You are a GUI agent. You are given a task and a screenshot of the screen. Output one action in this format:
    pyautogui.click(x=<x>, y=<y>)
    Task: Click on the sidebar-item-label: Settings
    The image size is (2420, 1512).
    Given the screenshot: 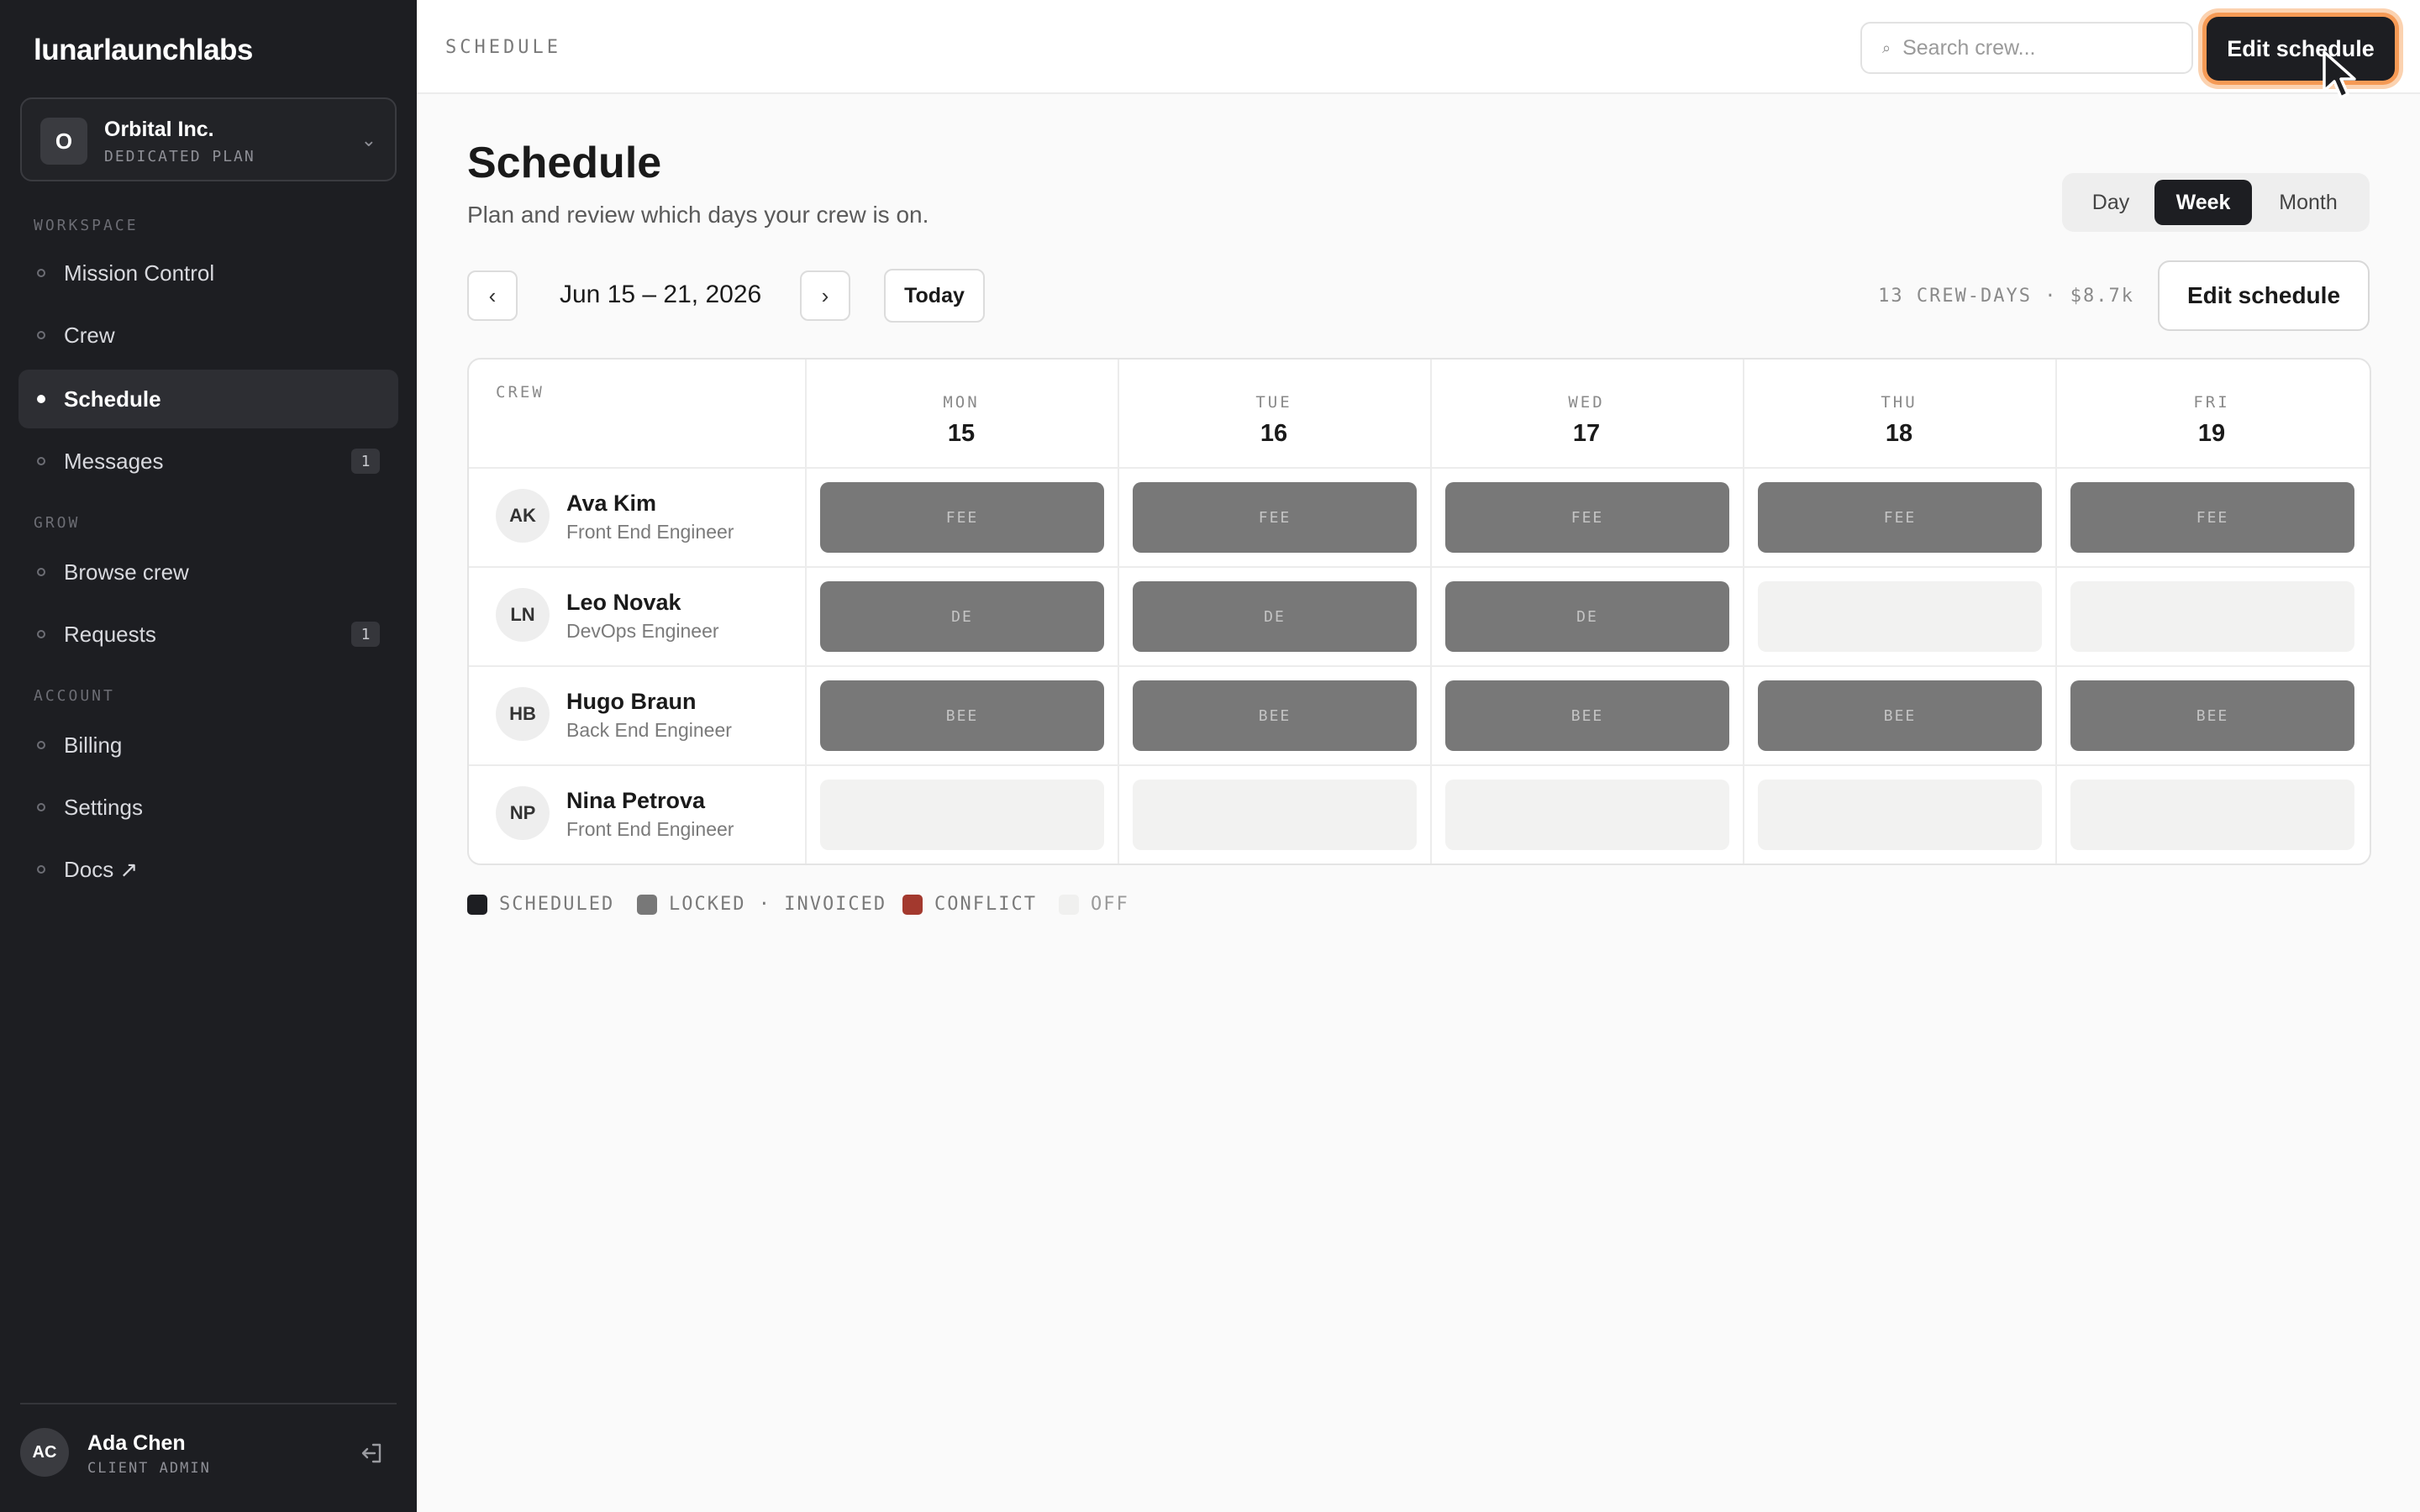 What is the action you would take?
    pyautogui.click(x=103, y=807)
    